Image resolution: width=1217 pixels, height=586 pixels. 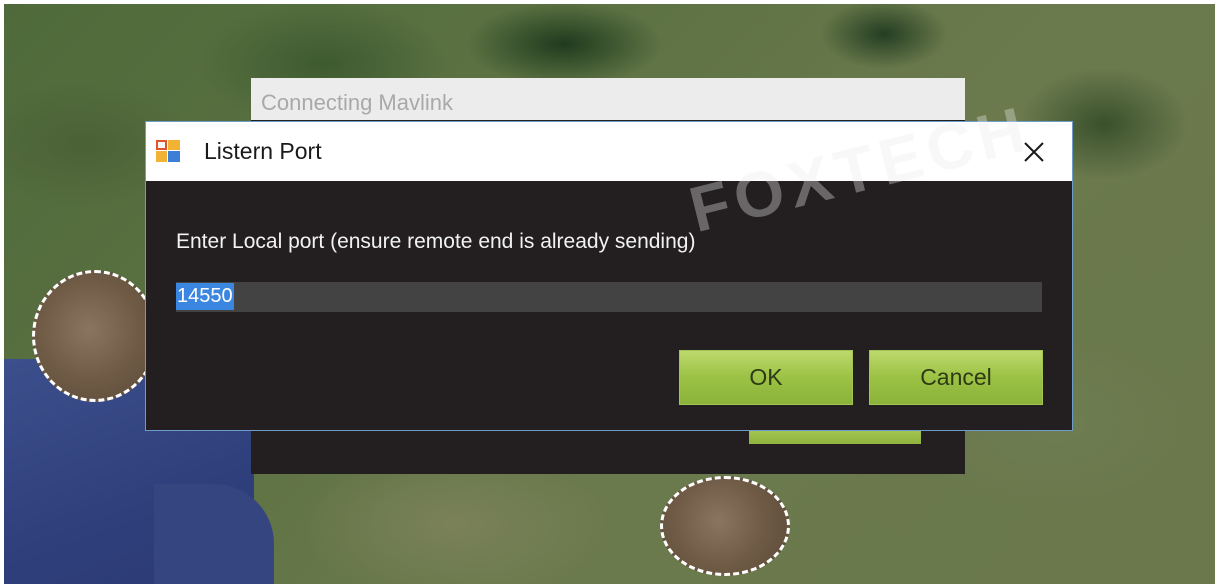 I want to click on back-window-title: Connecting Mavlink, so click(x=357, y=102).